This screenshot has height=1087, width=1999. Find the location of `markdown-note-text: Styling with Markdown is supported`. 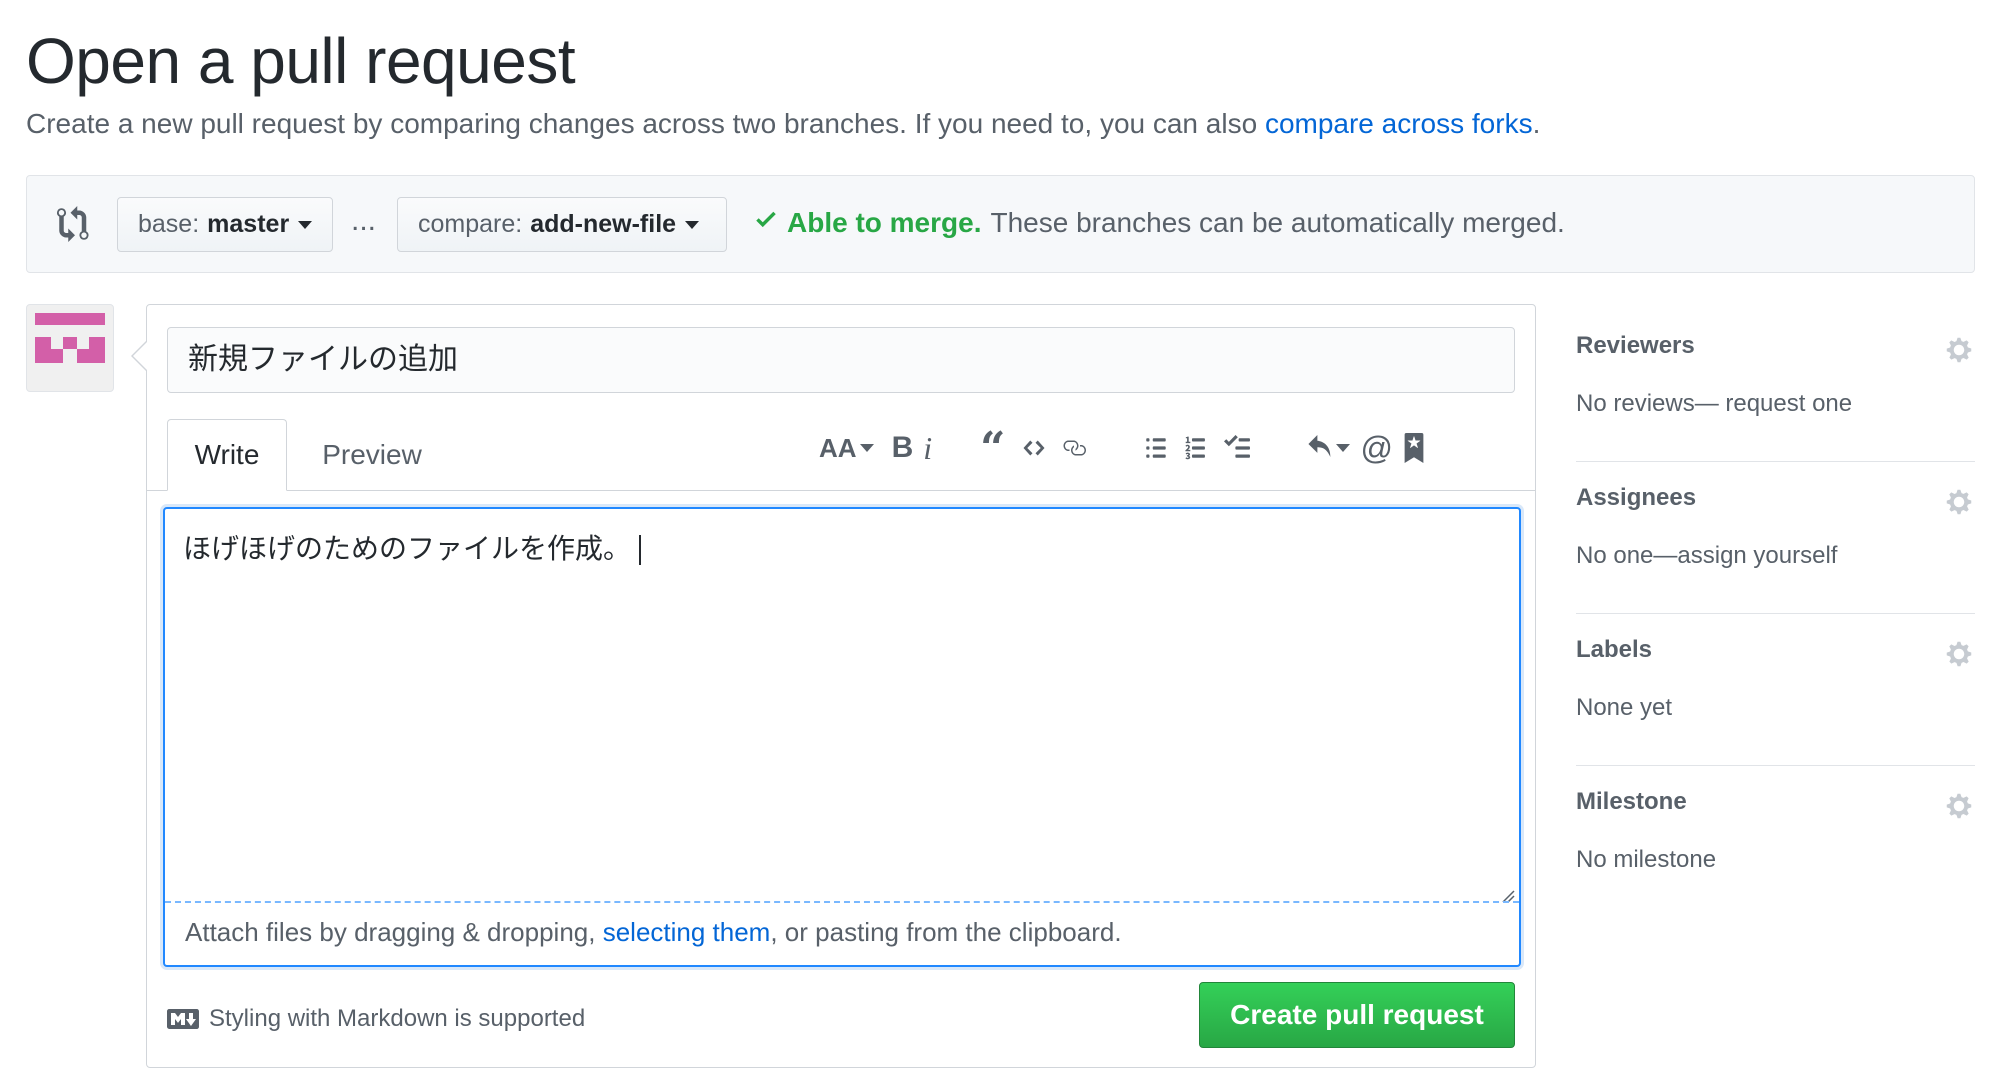

markdown-note-text: Styling with Markdown is supported is located at coordinates (397, 1018).